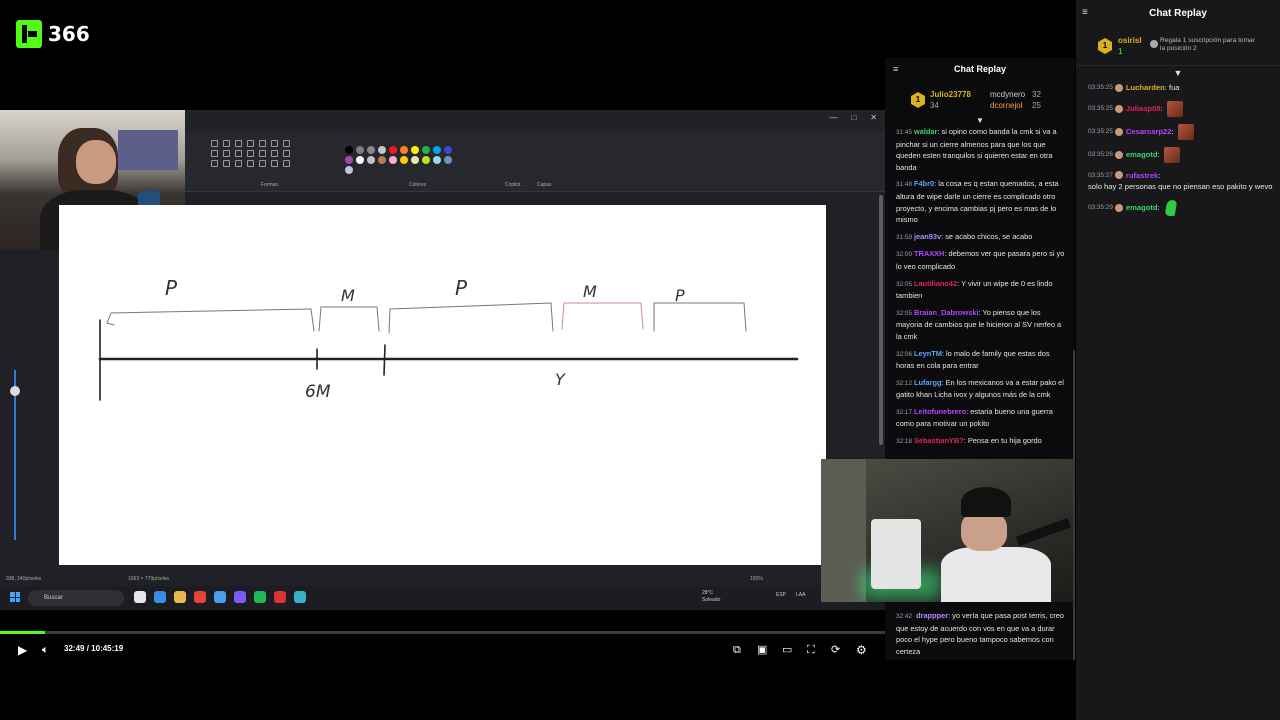  What do you see at coordinates (530, 162) in the screenshot?
I see `paint-ribbon: ieles Formas Colores Copilot Capas` at bounding box center [530, 162].